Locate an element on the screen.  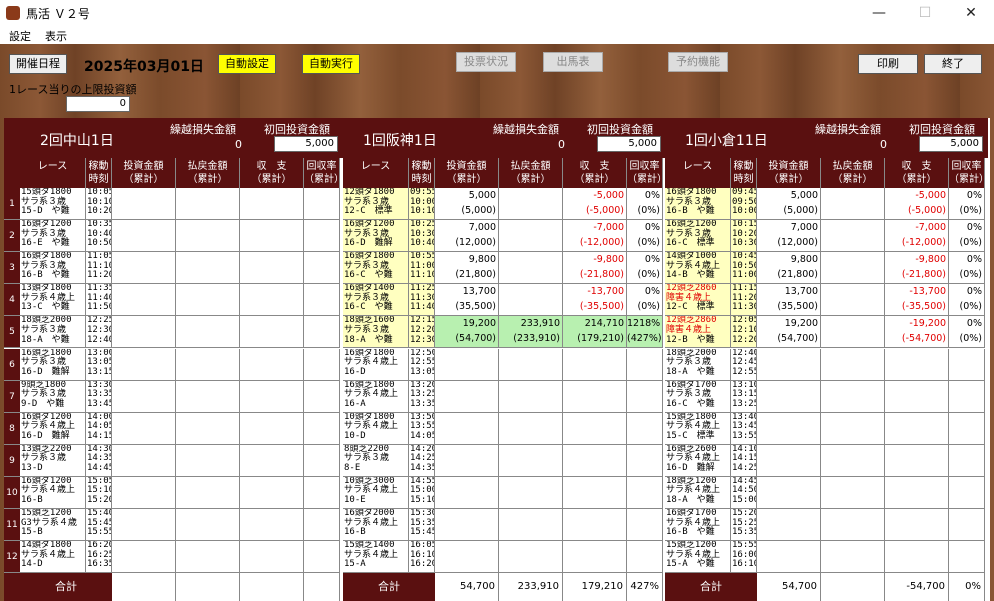
race-cell: 10頭芝3000 サラ系４歳上 10-E is located at coordinates (376, 492).